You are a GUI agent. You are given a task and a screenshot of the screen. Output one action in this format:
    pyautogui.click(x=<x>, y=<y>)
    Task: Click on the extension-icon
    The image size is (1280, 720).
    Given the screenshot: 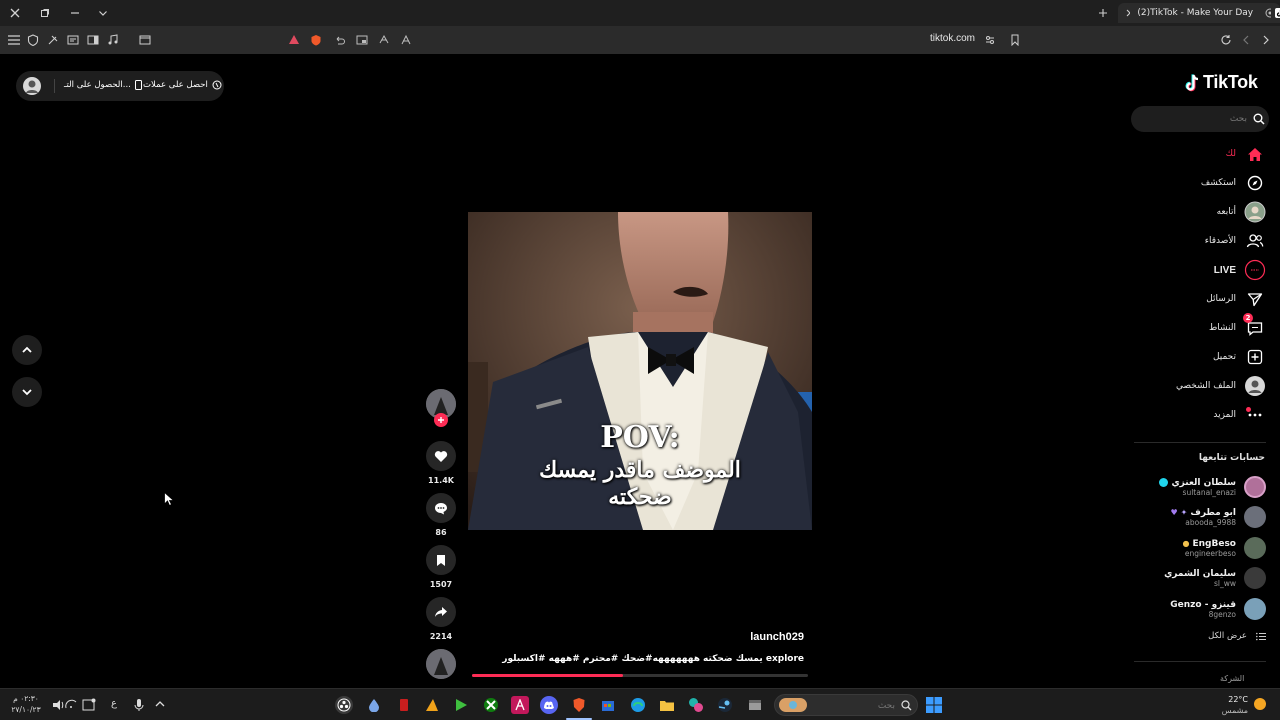 What is the action you would take?
    pyautogui.click(x=406, y=40)
    